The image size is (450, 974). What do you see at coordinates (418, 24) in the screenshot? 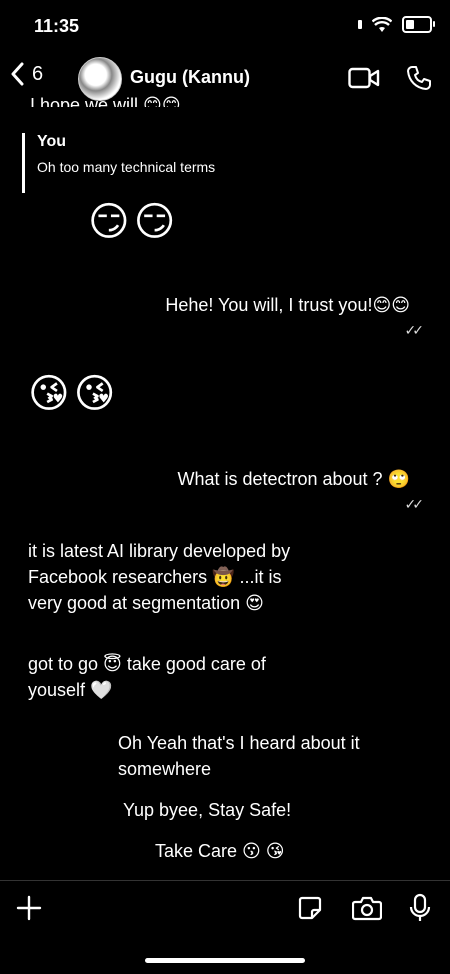
I see `battery-icon` at bounding box center [418, 24].